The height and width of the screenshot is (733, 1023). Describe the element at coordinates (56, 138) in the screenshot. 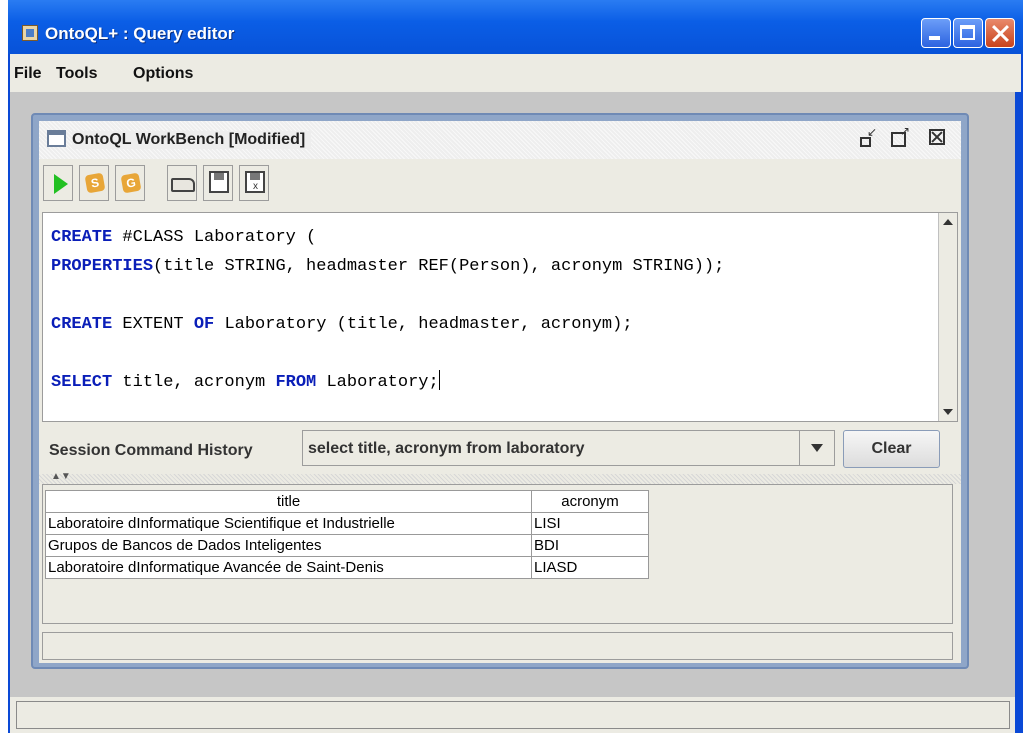

I see `frame-window-icon` at that location.